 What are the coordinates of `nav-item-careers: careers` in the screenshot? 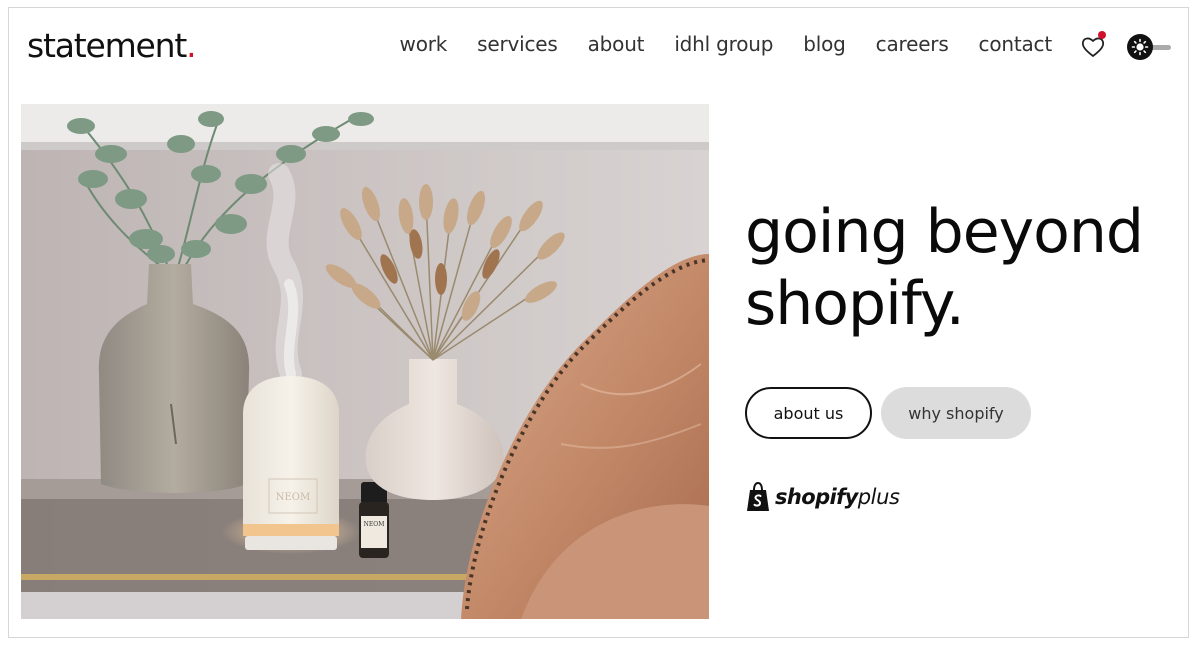 It's located at (912, 44).